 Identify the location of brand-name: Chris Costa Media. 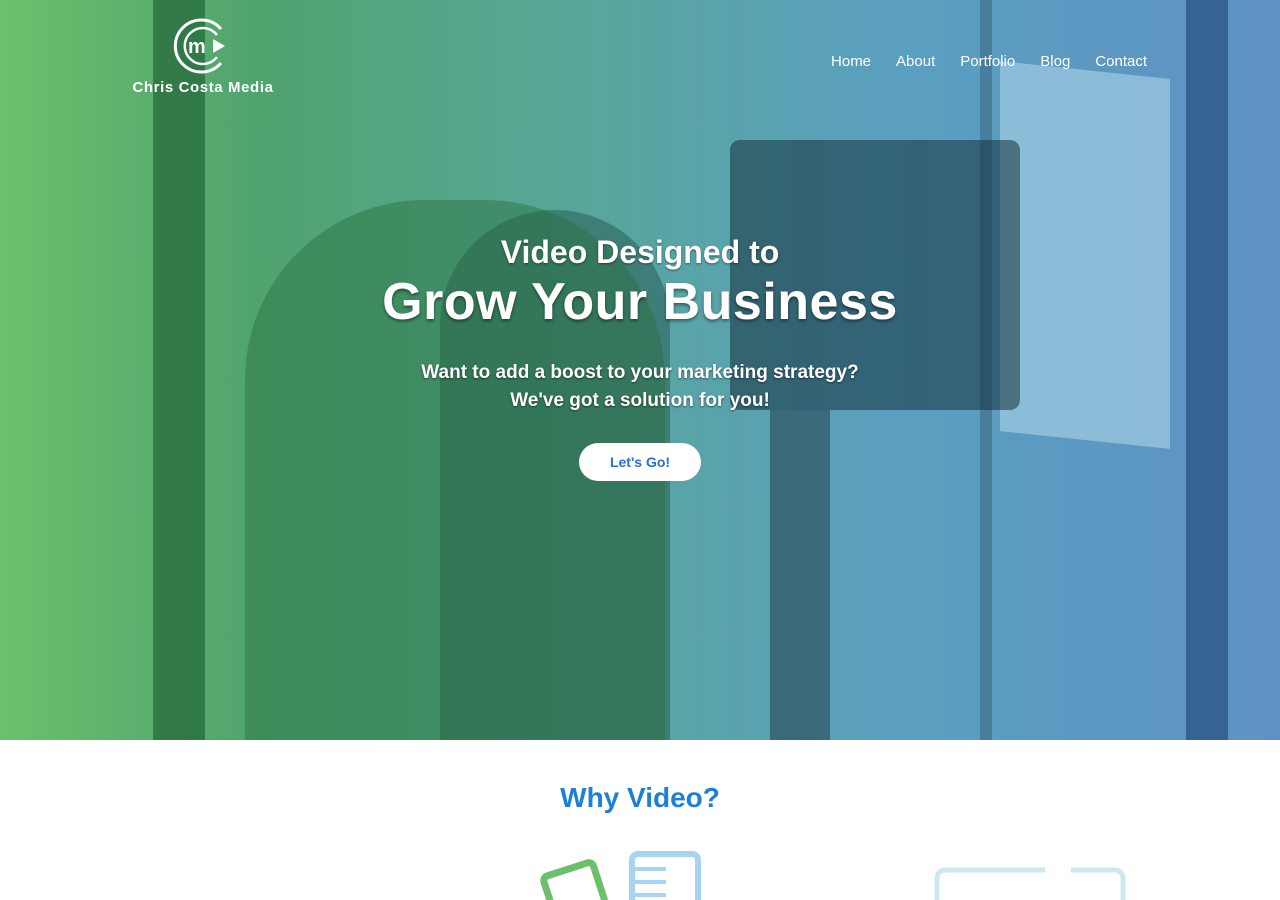
(203, 87).